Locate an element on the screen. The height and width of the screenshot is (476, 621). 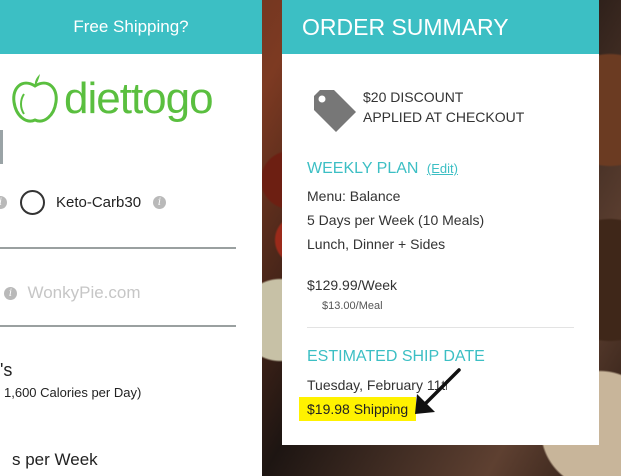
days-per-week-label: s per Week is located at coordinates (55, 459).